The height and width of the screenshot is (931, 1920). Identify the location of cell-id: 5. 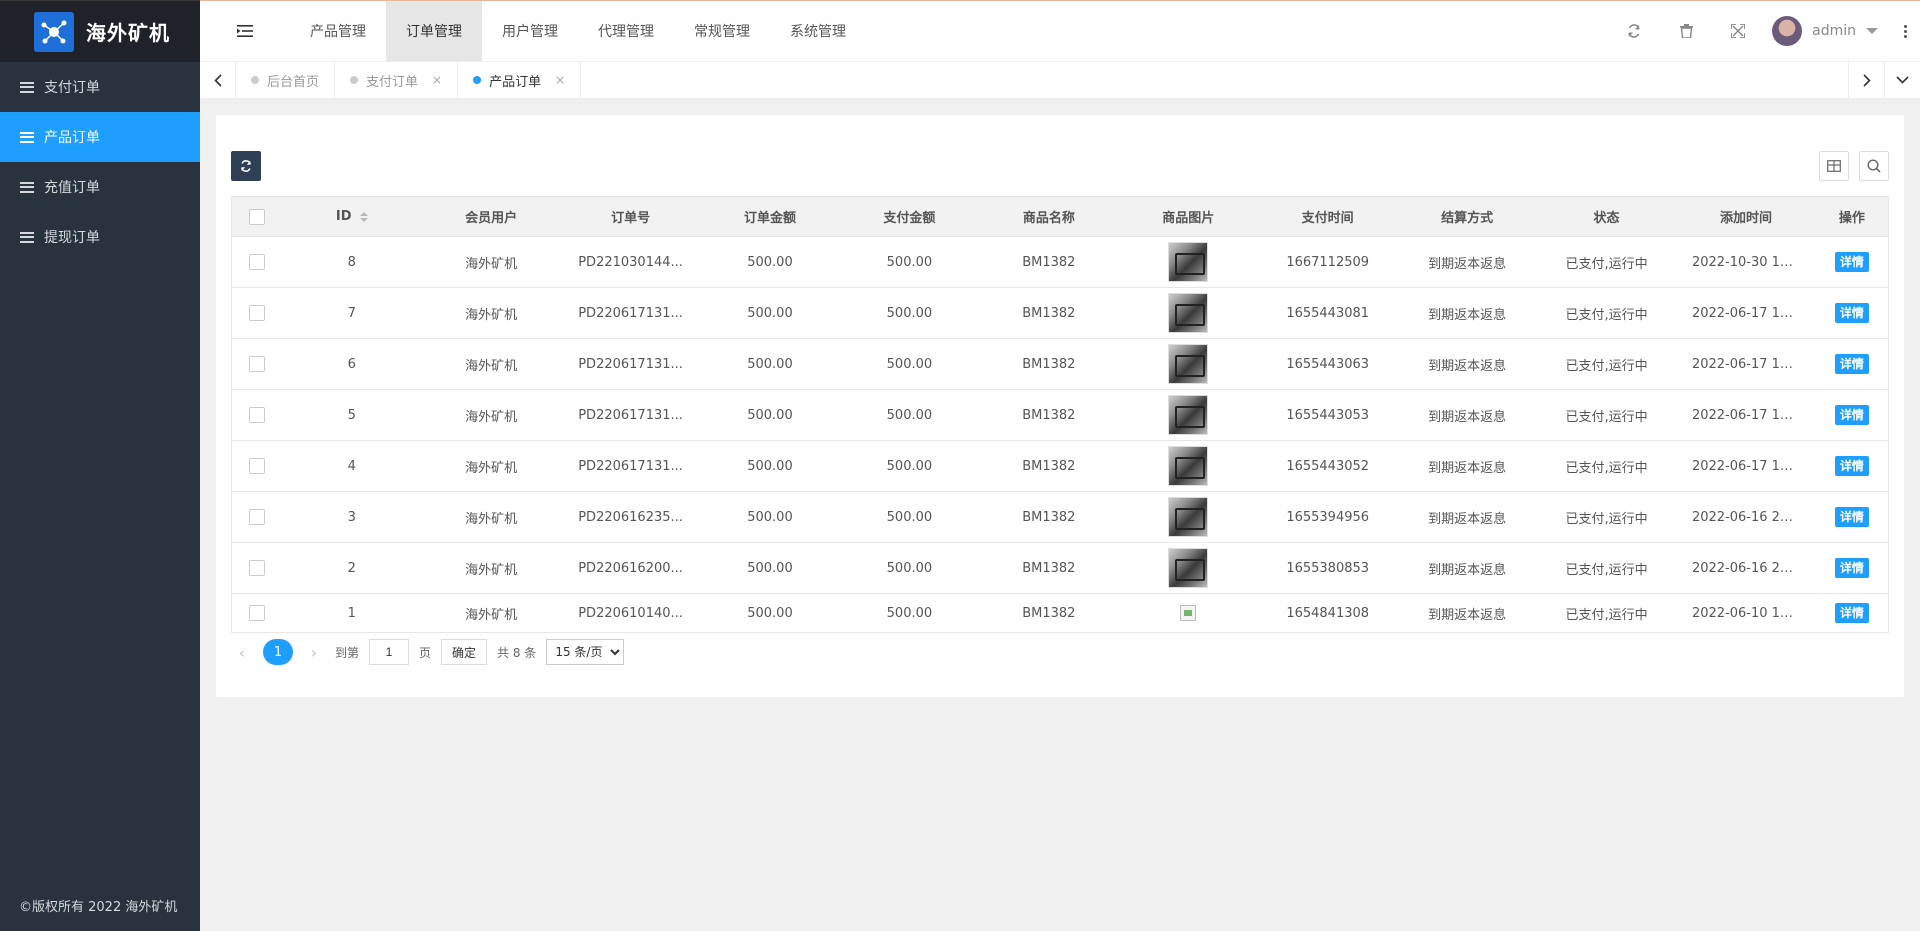
(352, 415).